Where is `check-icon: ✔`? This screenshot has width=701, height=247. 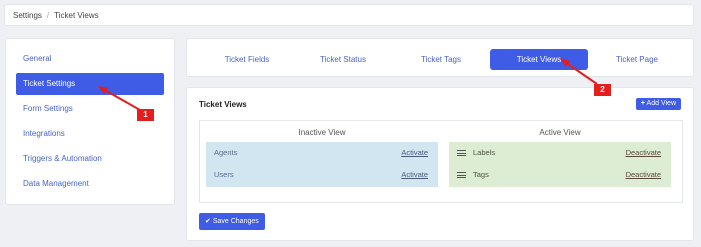
check-icon: ✔ is located at coordinates (208, 221).